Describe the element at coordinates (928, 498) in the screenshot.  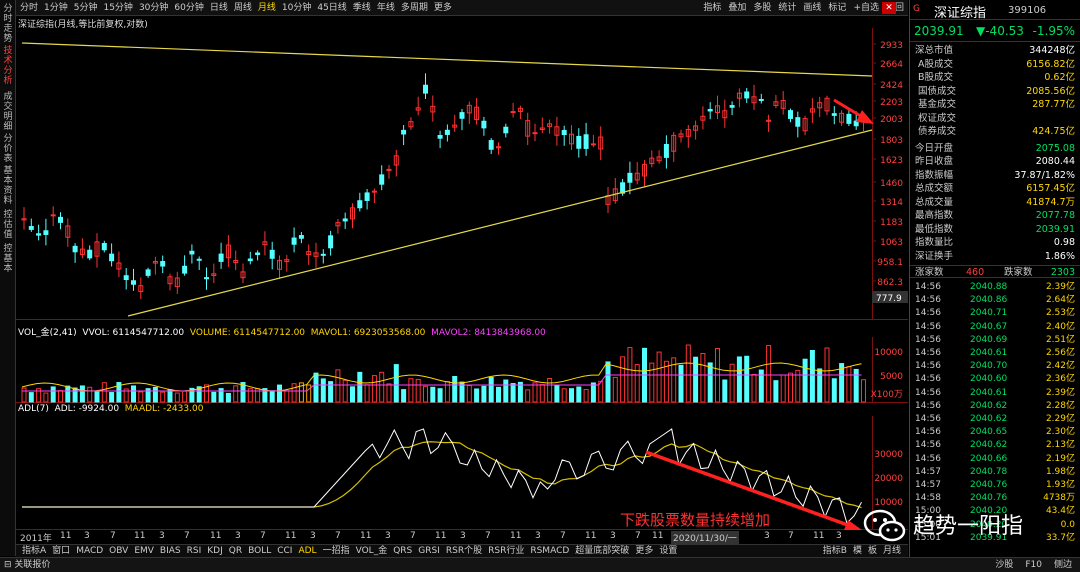
I see `tick-time: 14:58` at that location.